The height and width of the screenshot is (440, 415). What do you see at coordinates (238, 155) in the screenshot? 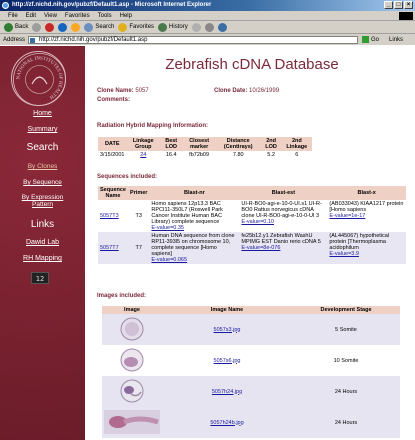
I see `rh-distance: 7.80` at bounding box center [238, 155].